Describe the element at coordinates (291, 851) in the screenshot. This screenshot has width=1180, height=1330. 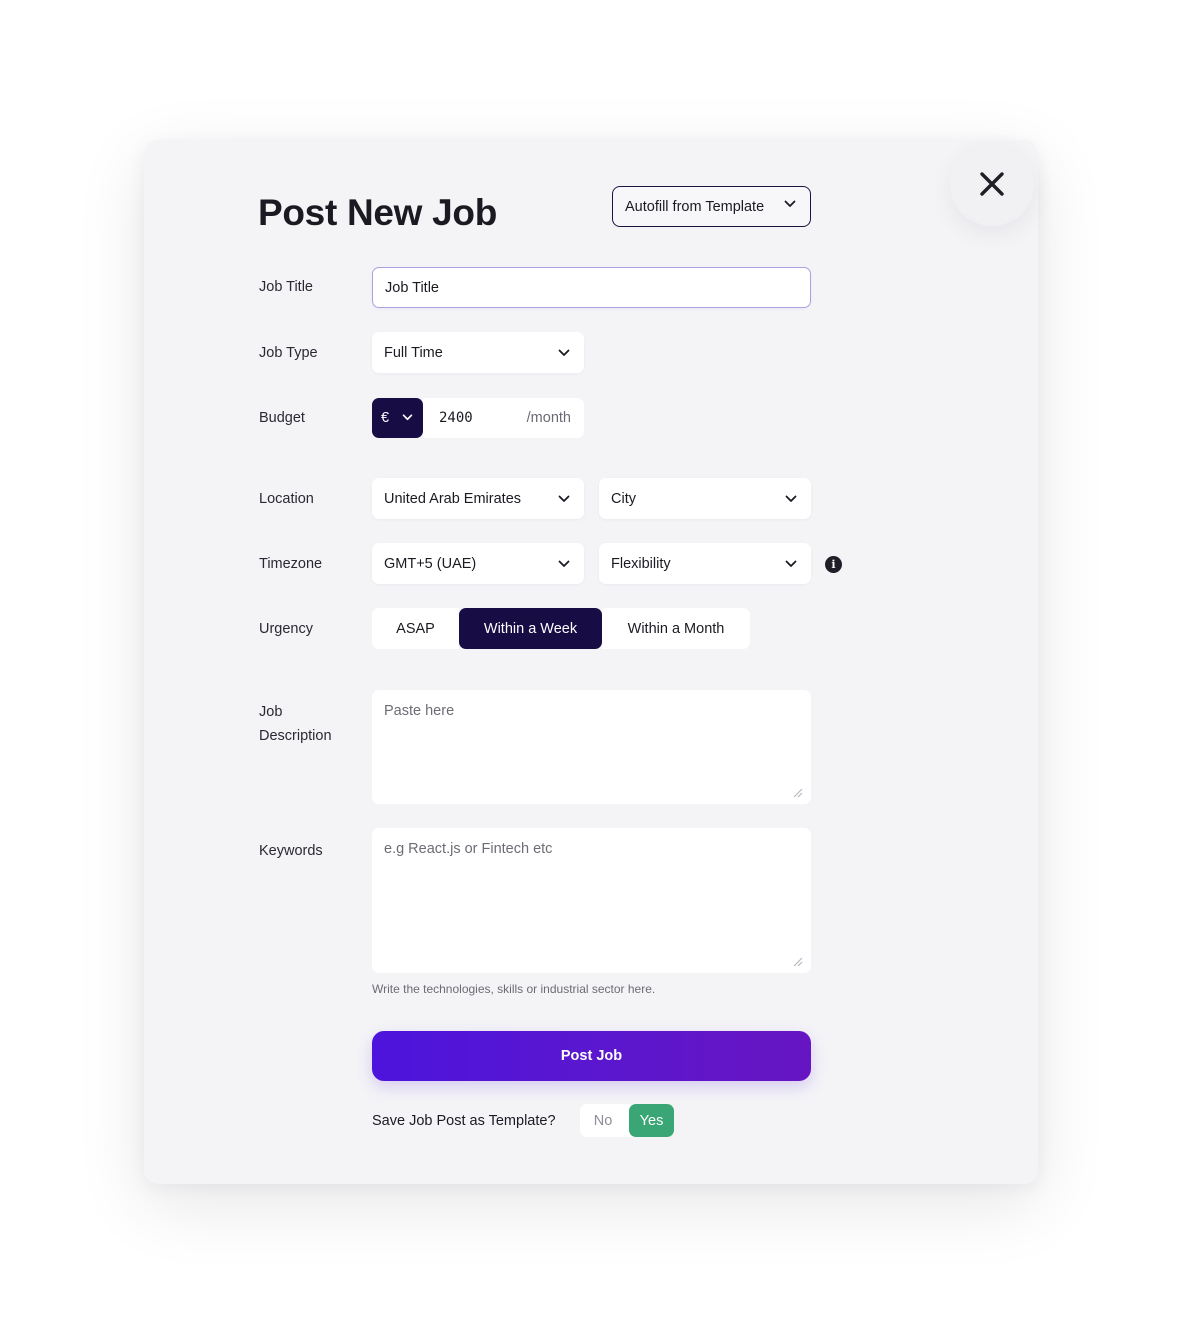
I see `keywords-label: Keywords` at that location.